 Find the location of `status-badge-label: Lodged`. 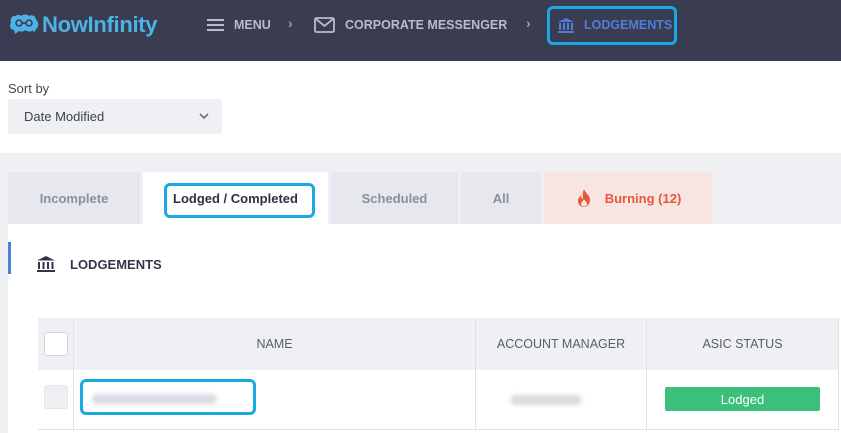

status-badge-label: Lodged is located at coordinates (742, 399).